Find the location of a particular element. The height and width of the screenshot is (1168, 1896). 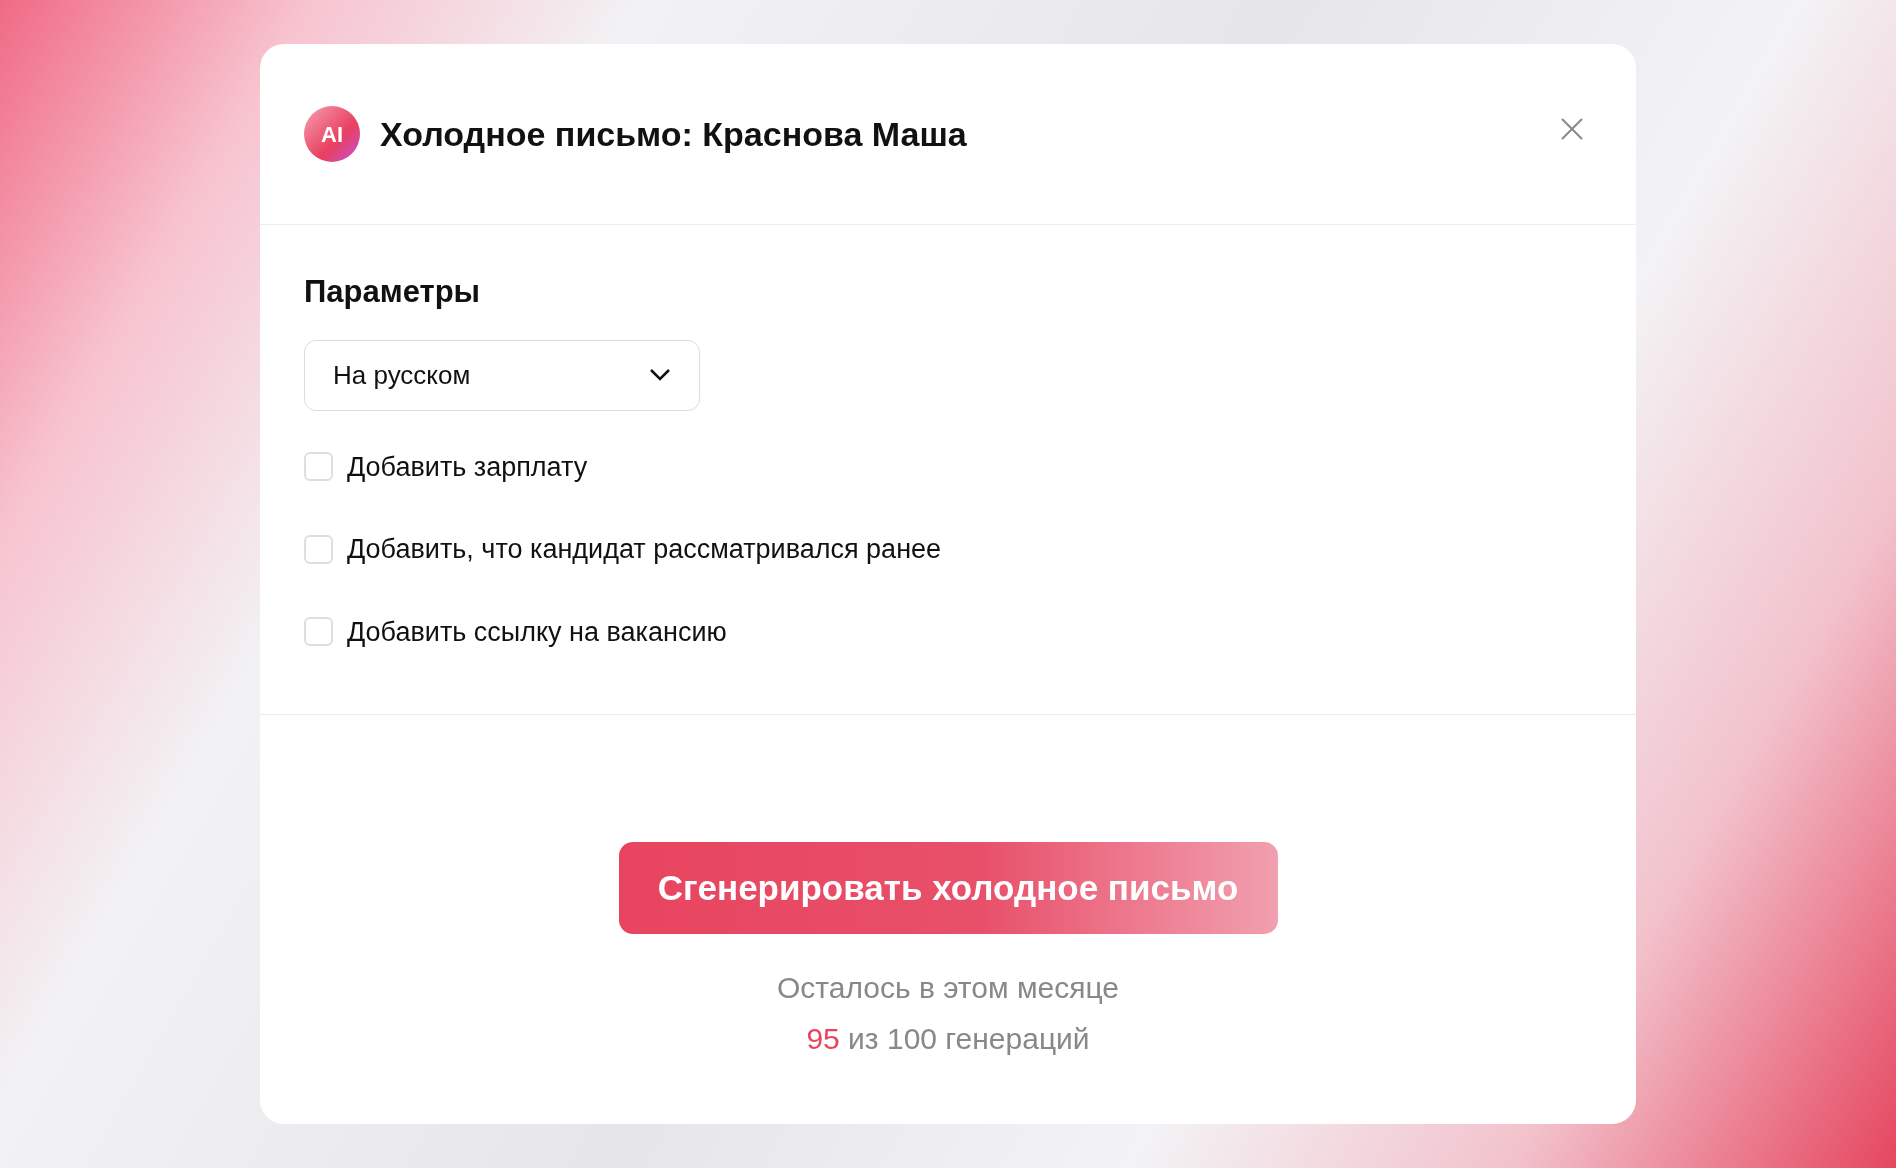

checkbox-label: Добавить, что кандидат рассматривался ранее is located at coordinates (644, 549).